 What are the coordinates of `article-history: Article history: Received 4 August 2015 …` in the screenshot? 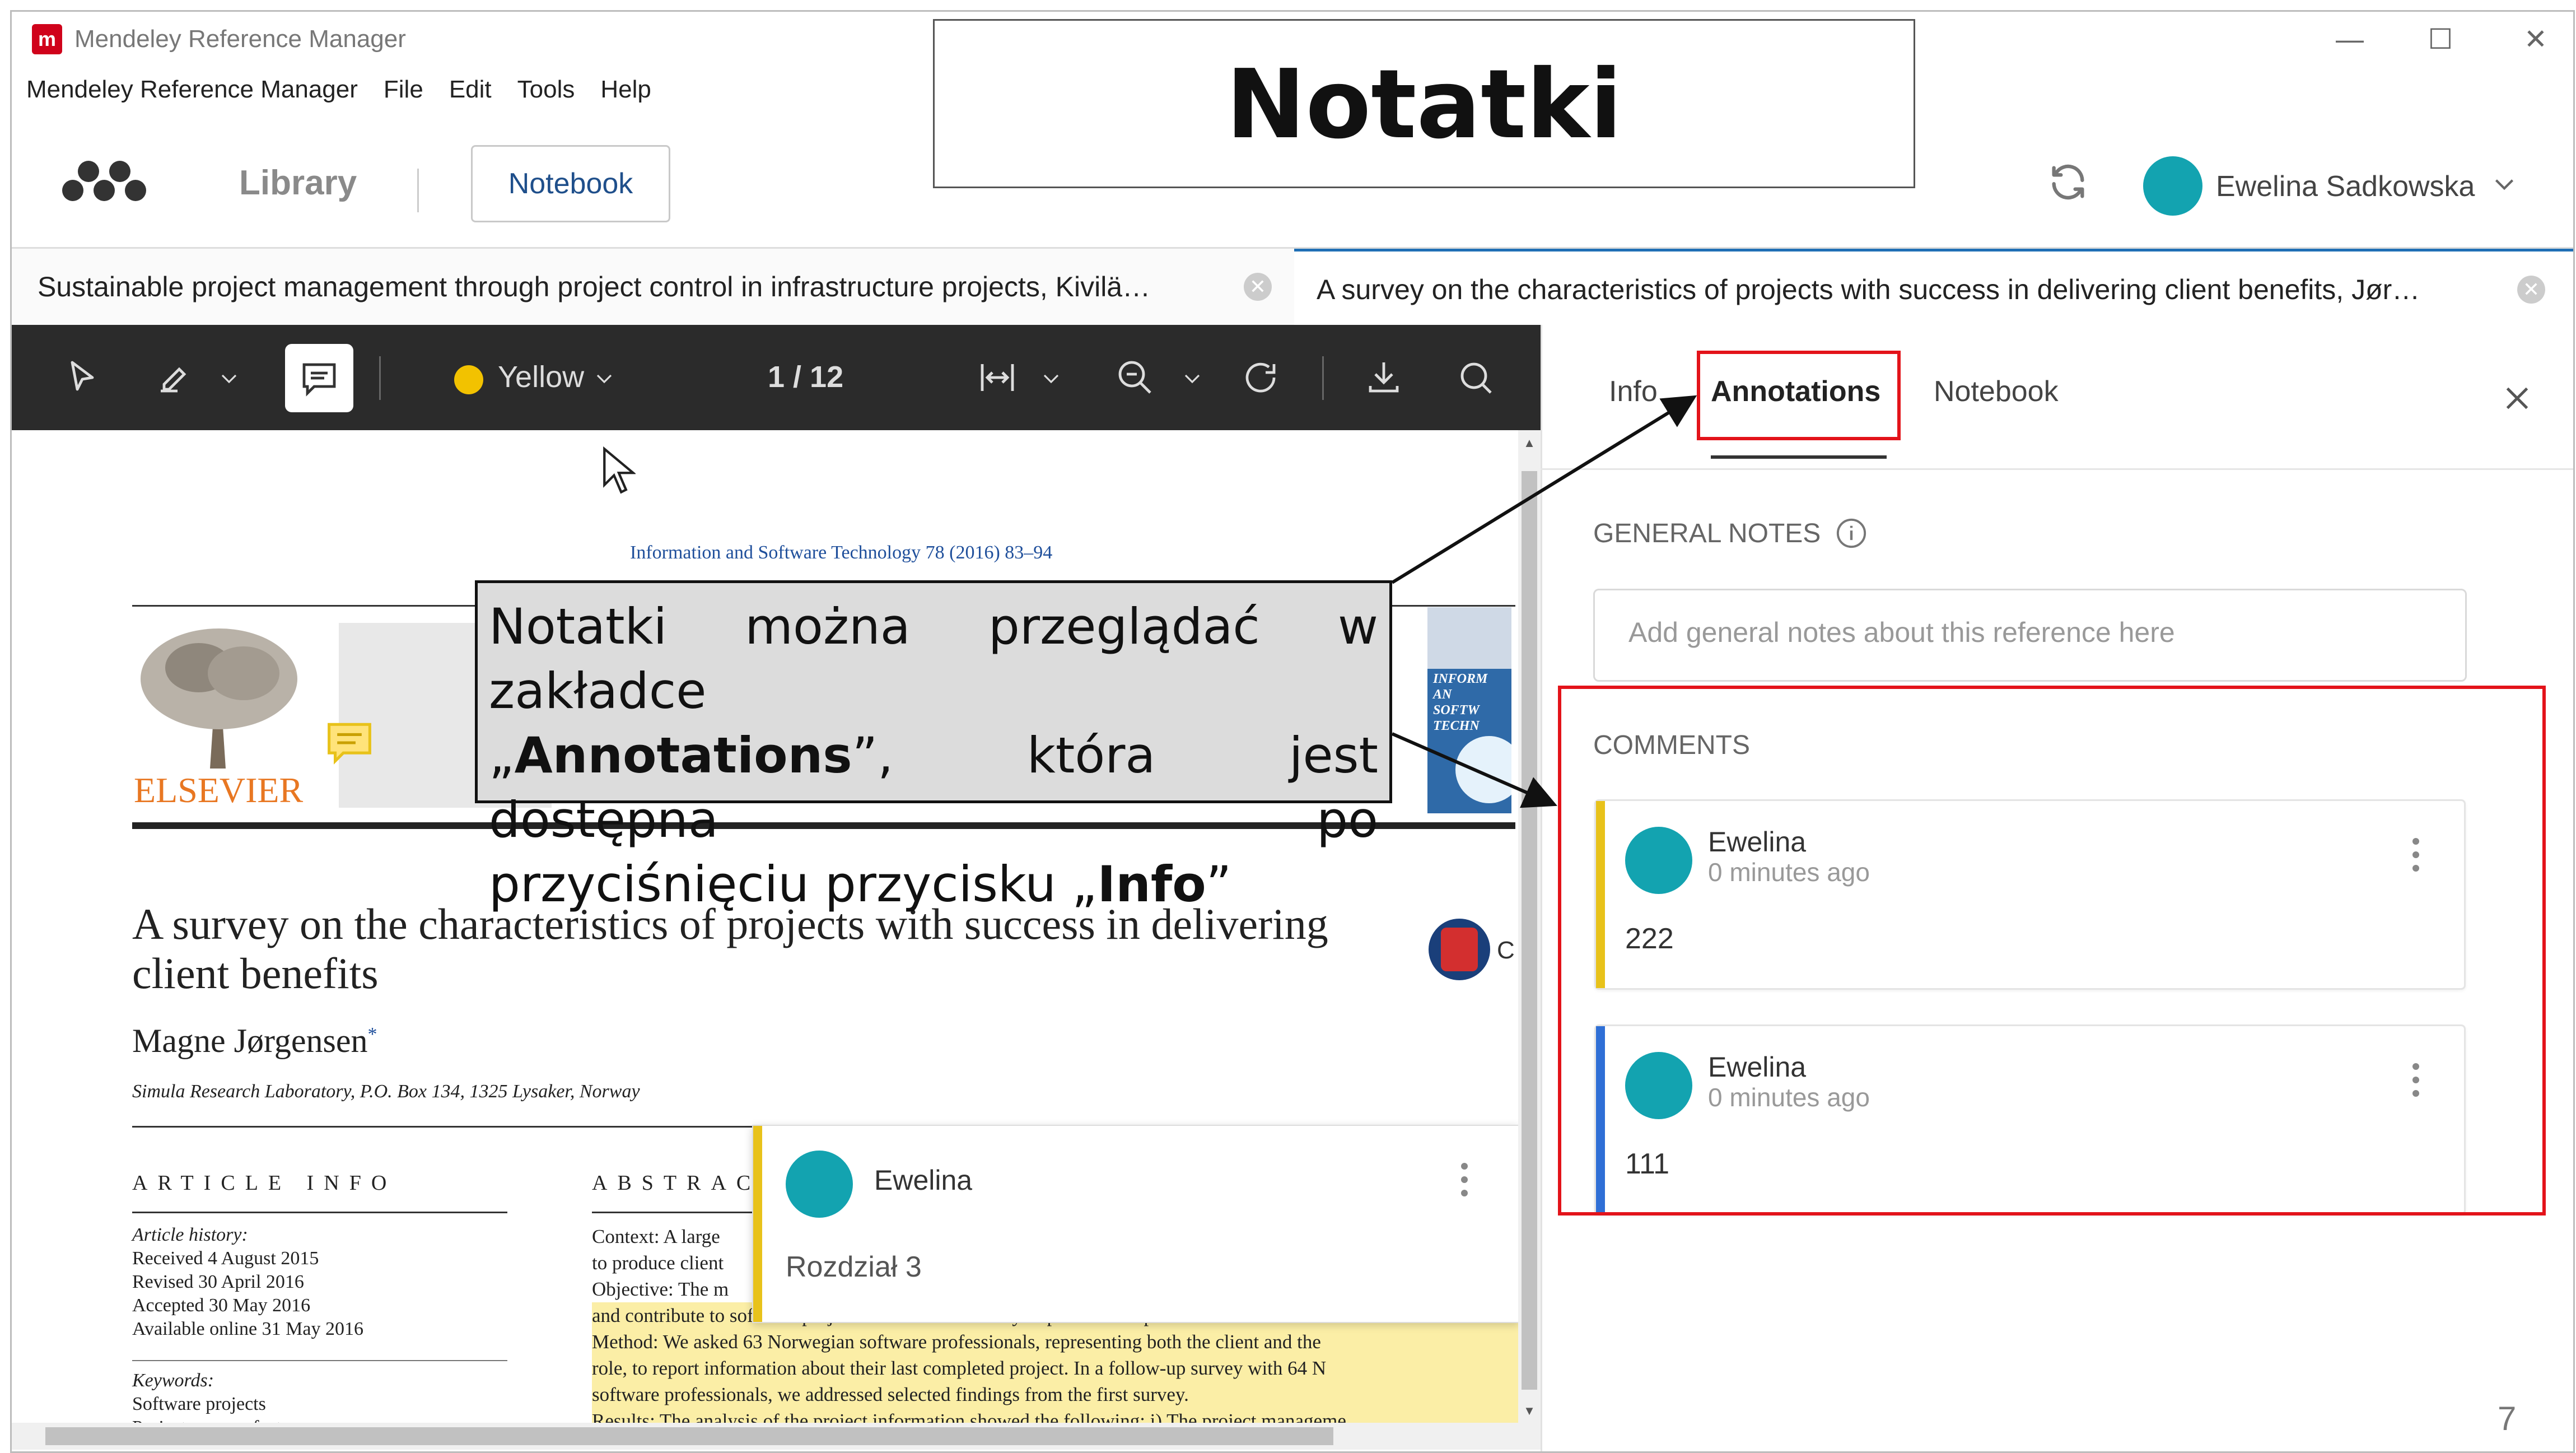 It's located at (248, 1281).